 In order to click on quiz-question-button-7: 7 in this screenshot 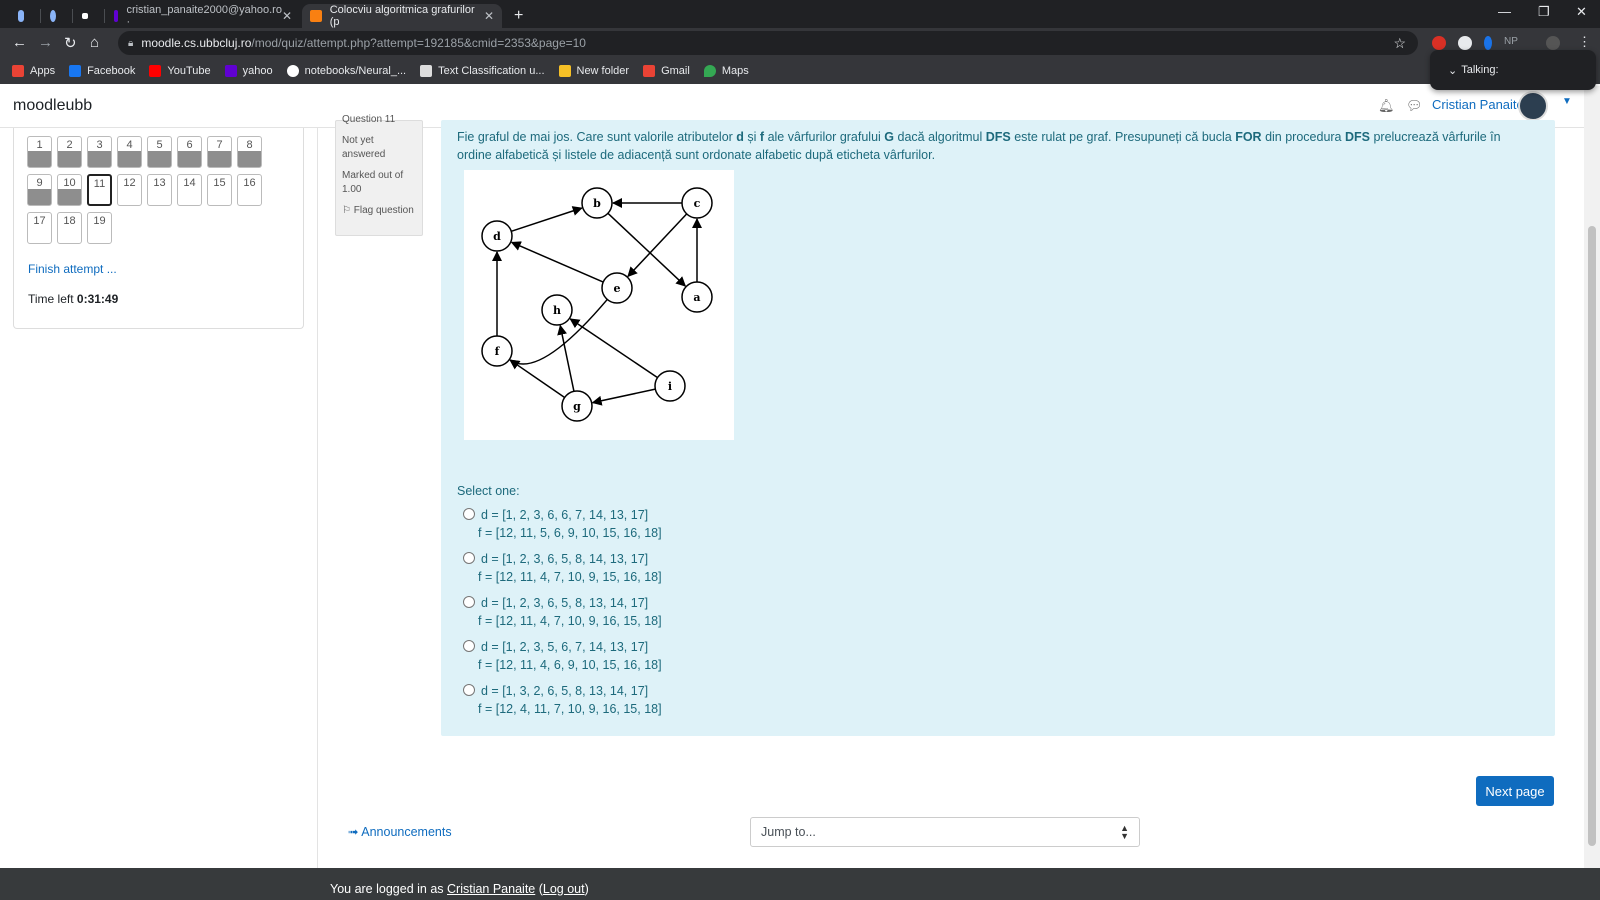, I will do `click(219, 152)`.